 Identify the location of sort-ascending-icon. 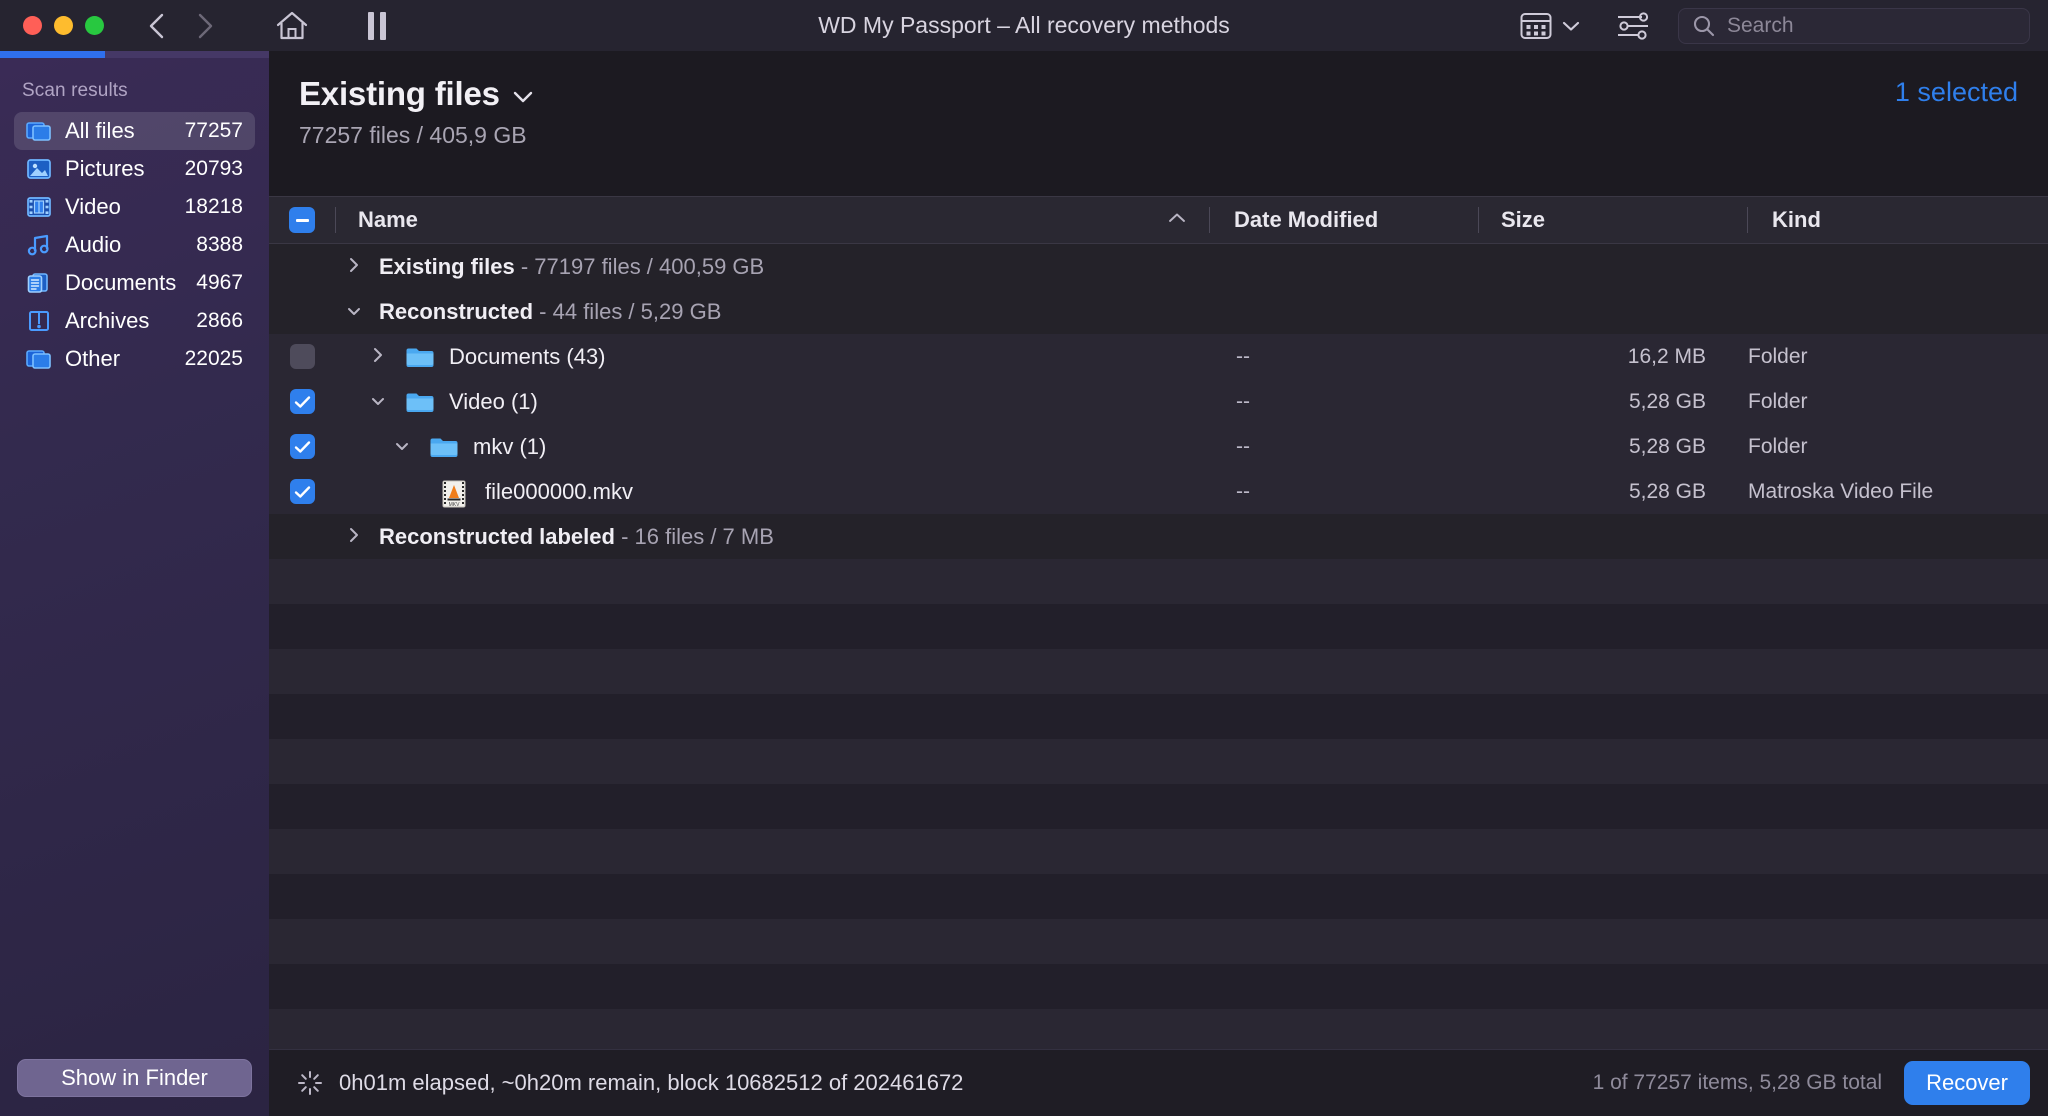
(1177, 220).